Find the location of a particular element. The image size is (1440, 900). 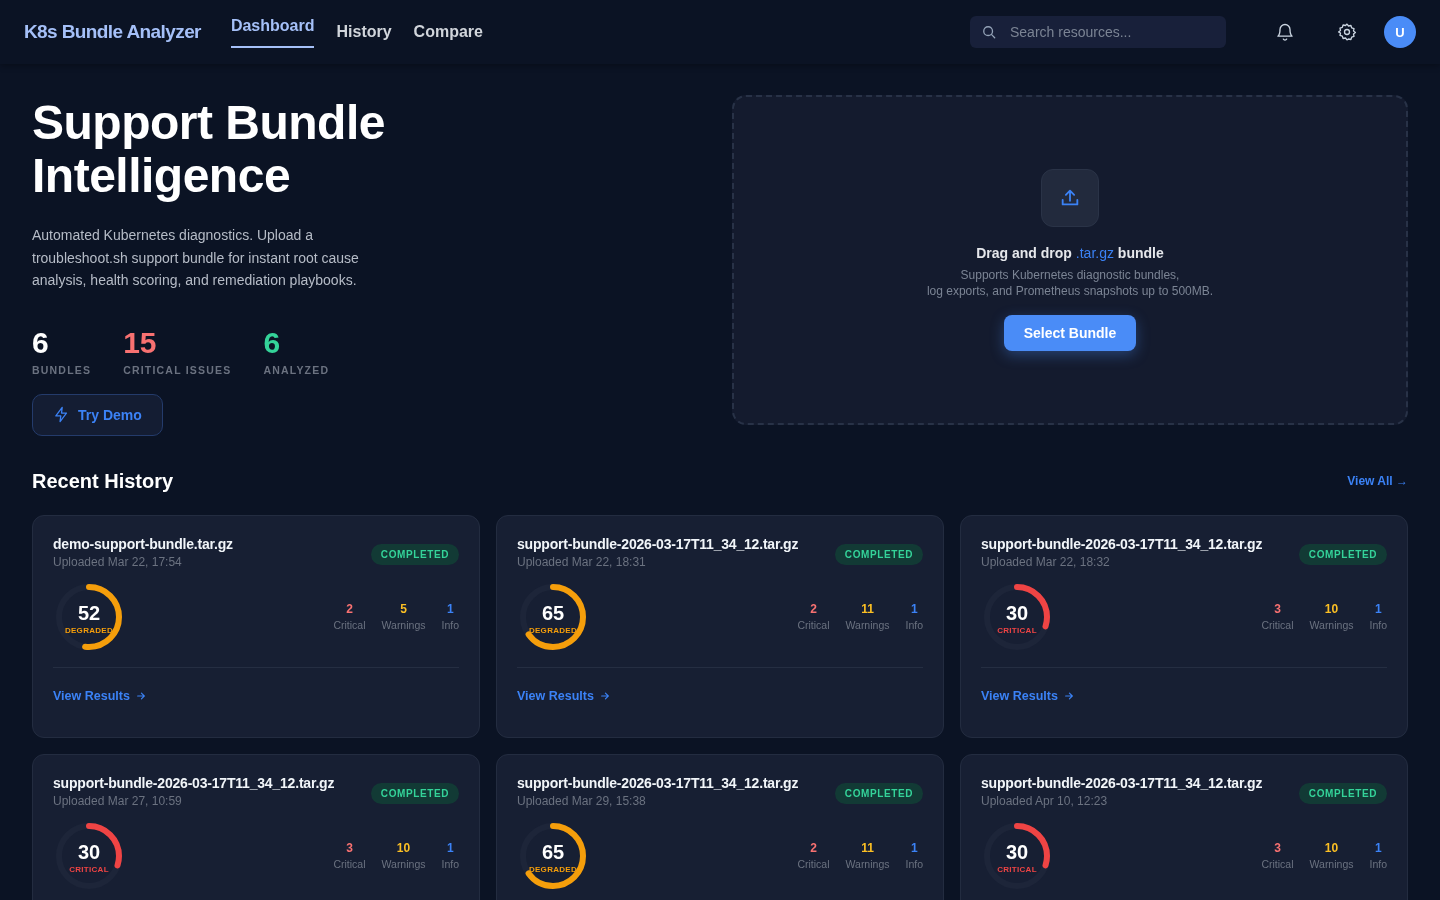

dropzone-hint: log exports, and Prometheus snapshots up to 500MB. is located at coordinates (1070, 291).